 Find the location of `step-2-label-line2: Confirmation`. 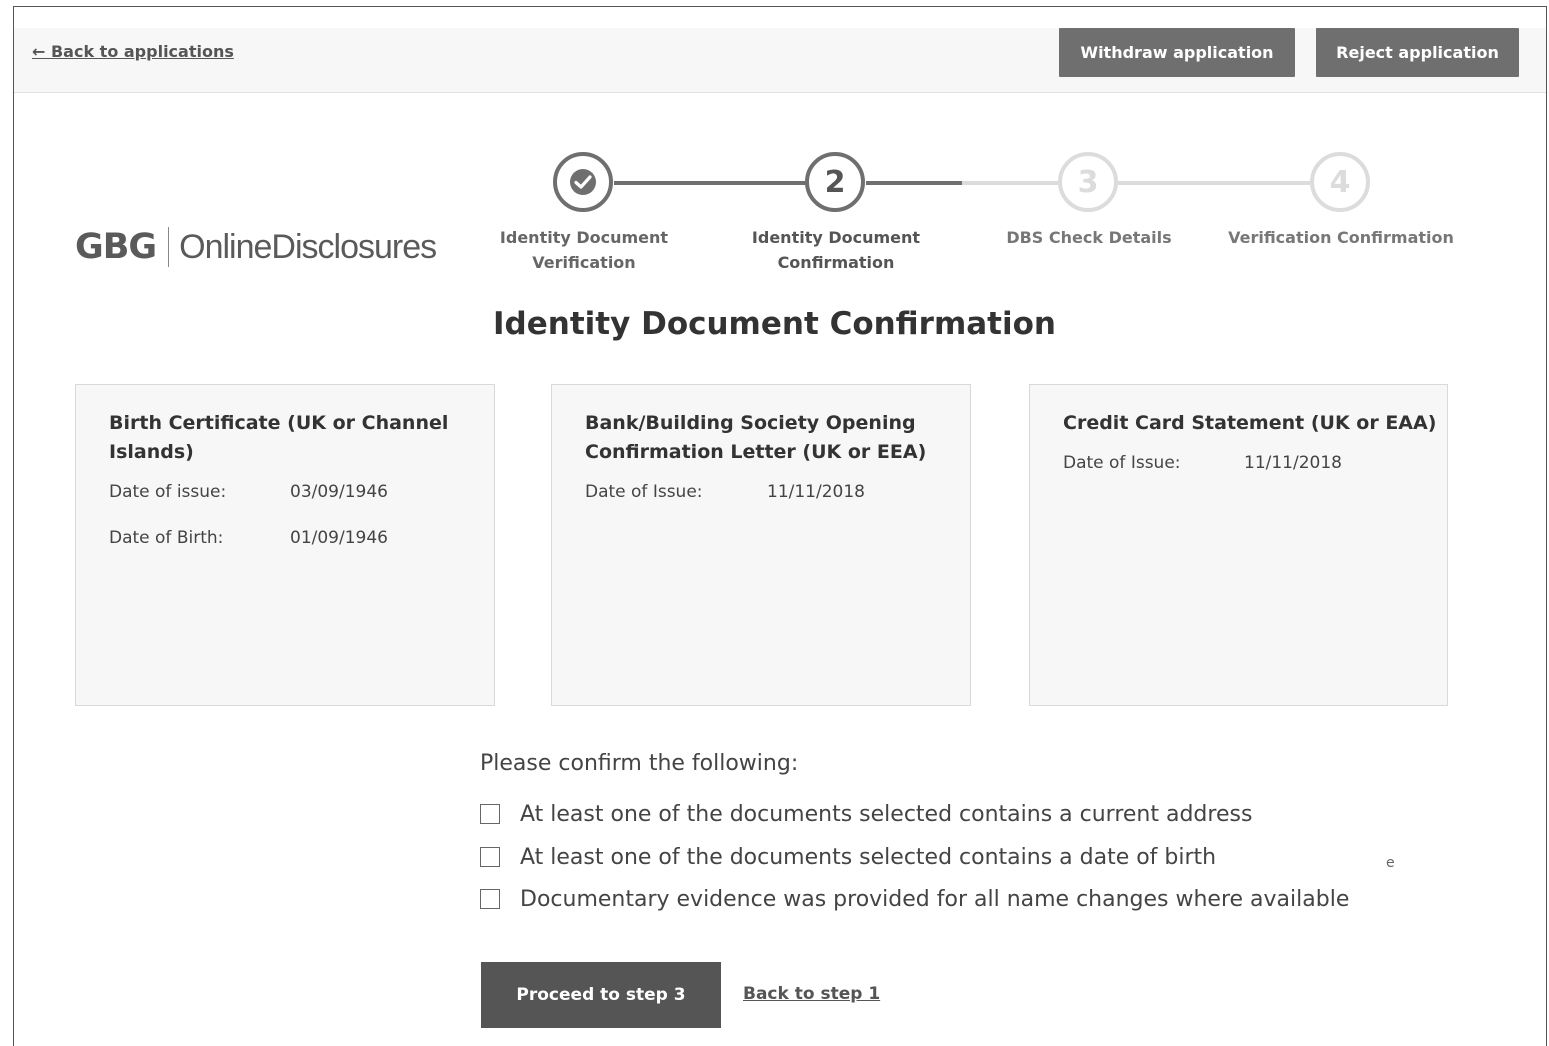

step-2-label-line2: Confirmation is located at coordinates (836, 262).